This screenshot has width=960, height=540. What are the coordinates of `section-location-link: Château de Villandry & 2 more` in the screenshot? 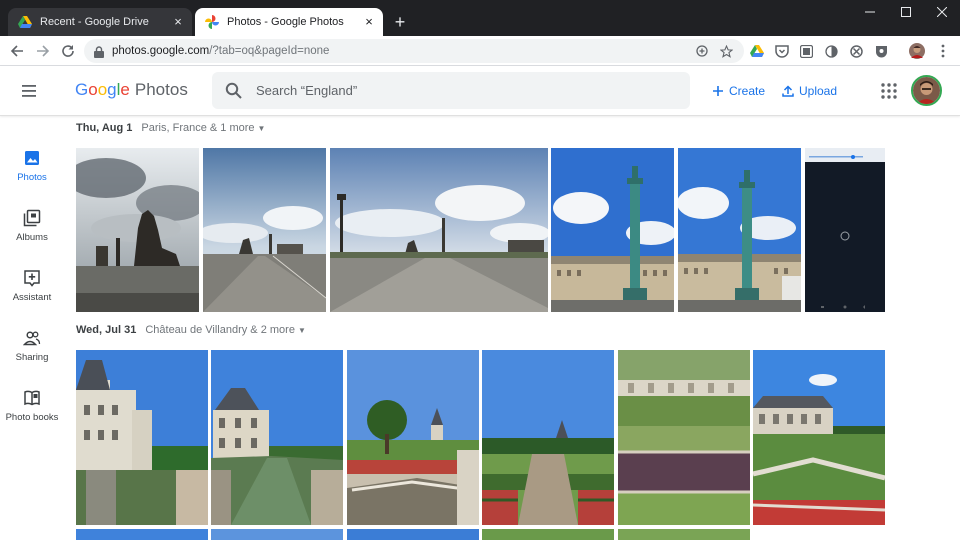 It's located at (220, 330).